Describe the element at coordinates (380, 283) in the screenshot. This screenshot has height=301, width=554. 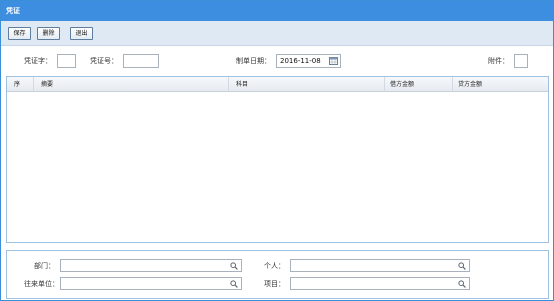
I see `project-field` at that location.